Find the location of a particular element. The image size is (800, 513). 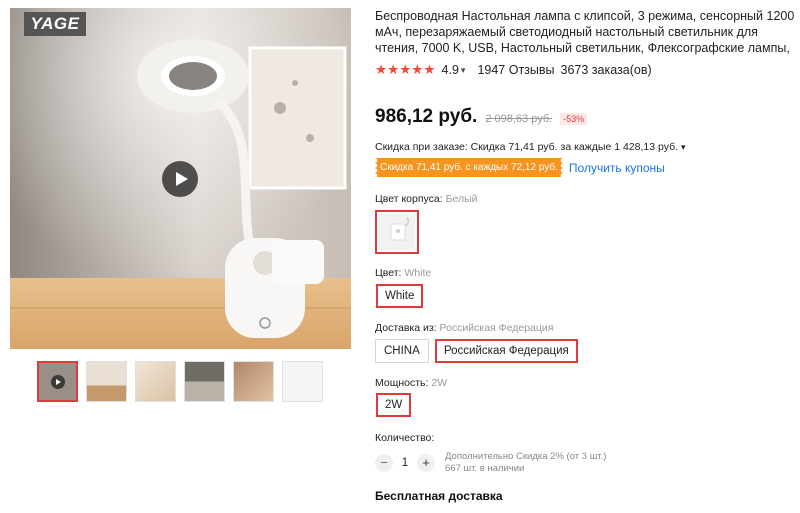

price-row: 986,12 руб. 2 098,63 руб. -53% is located at coordinates (481, 117).